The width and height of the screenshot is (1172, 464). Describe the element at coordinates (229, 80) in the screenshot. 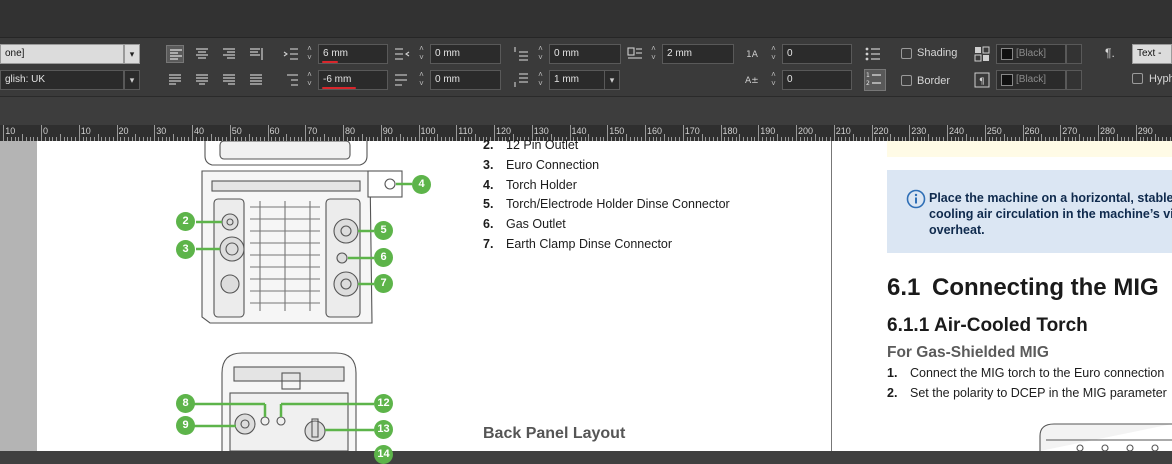

I see `justify-right-icon` at that location.